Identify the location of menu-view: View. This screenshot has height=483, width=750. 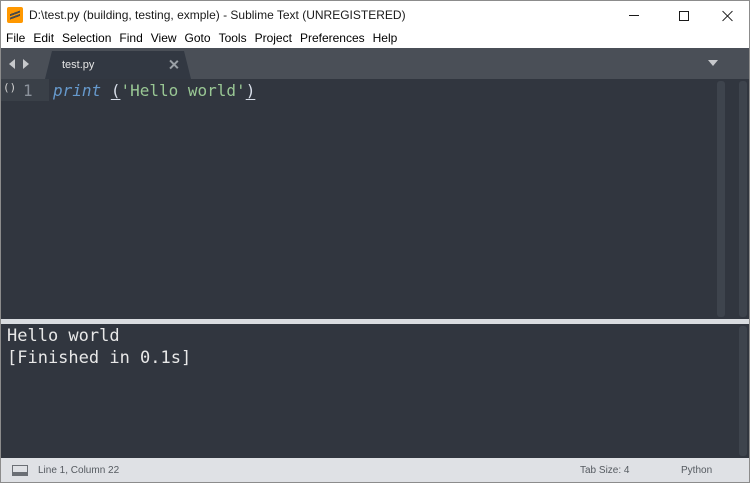
(164, 39).